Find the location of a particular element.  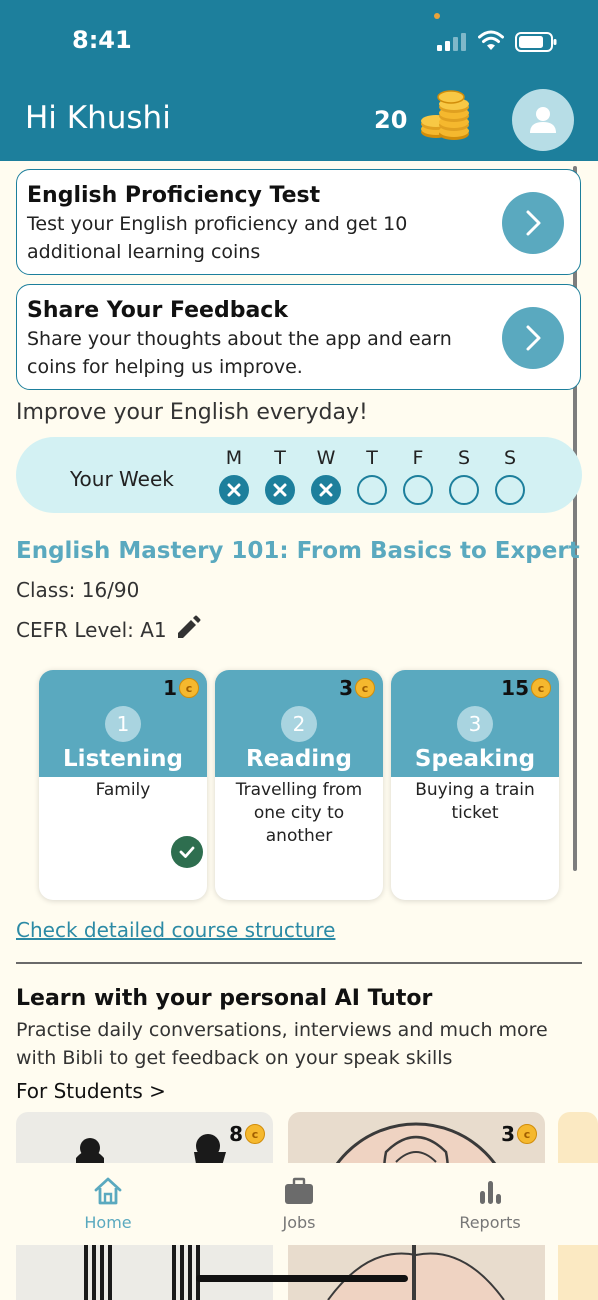

nav-label: Home is located at coordinates (108, 1222).